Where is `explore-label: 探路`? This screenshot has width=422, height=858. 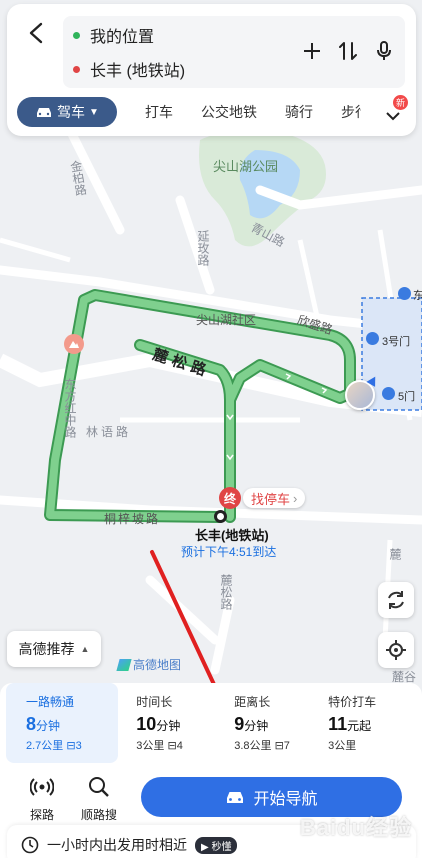 explore-label: 探路 is located at coordinates (41, 815).